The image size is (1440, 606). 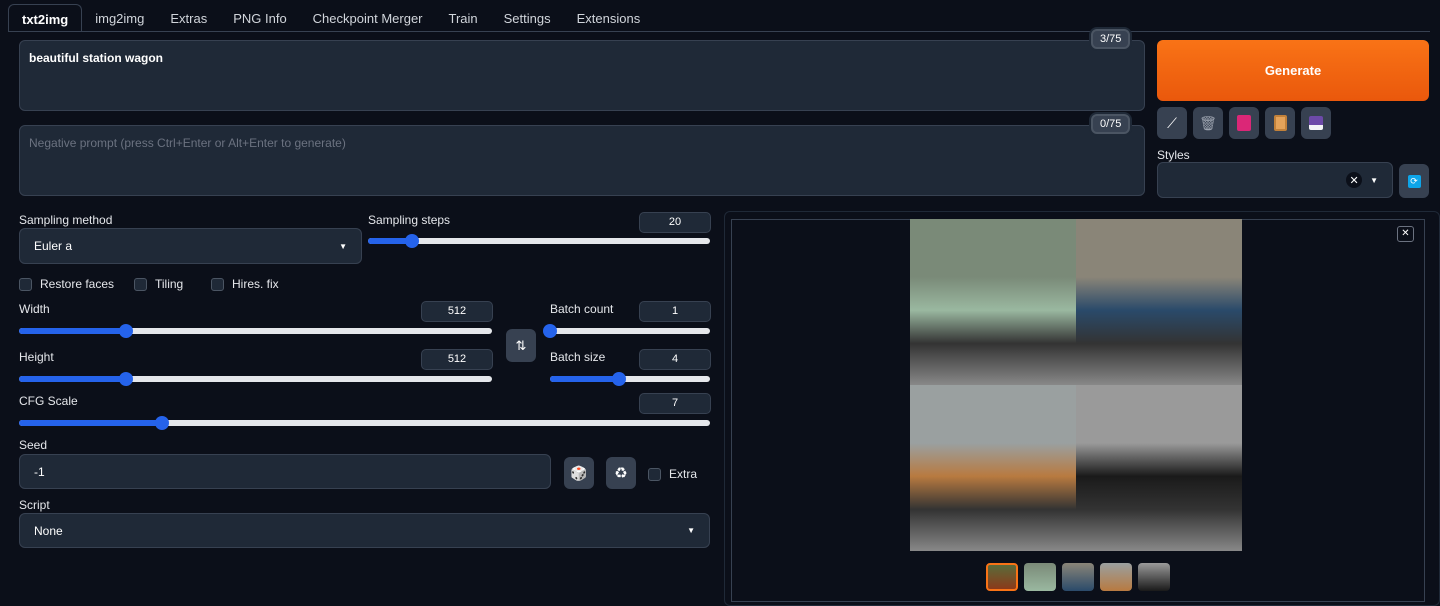 What do you see at coordinates (255, 379) in the screenshot?
I see `height-slider` at bounding box center [255, 379].